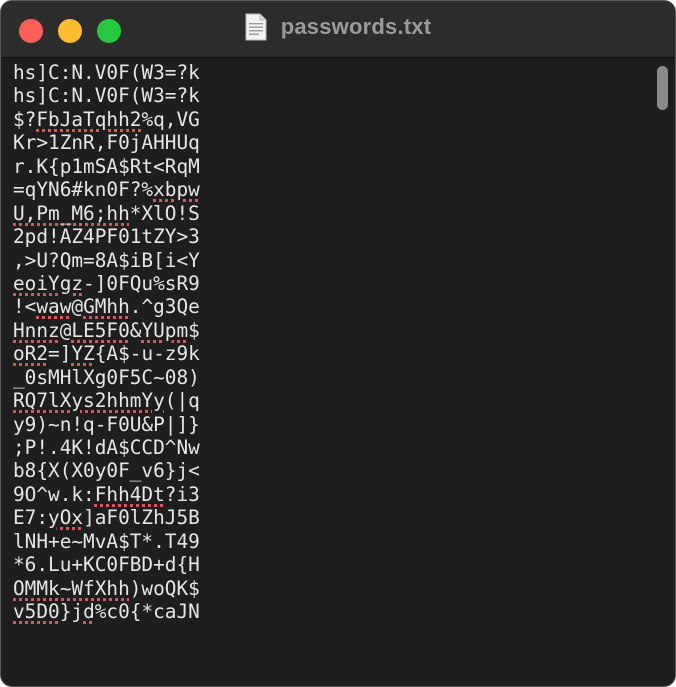  I want to click on text-run: =qYN6#kn0F?%, so click(83, 190).